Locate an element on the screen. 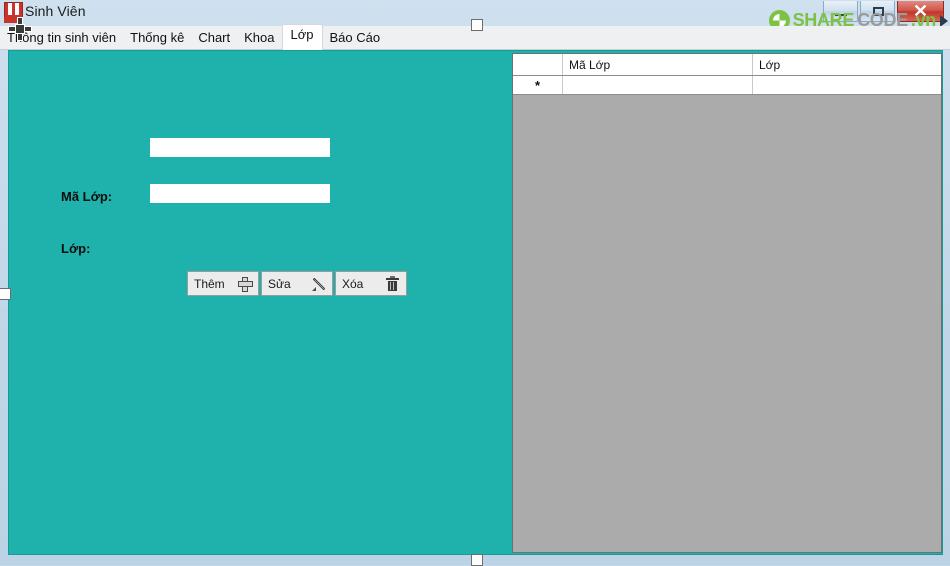 The image size is (950, 566). menu-item-thong-ke: Thống kê is located at coordinates (157, 38).